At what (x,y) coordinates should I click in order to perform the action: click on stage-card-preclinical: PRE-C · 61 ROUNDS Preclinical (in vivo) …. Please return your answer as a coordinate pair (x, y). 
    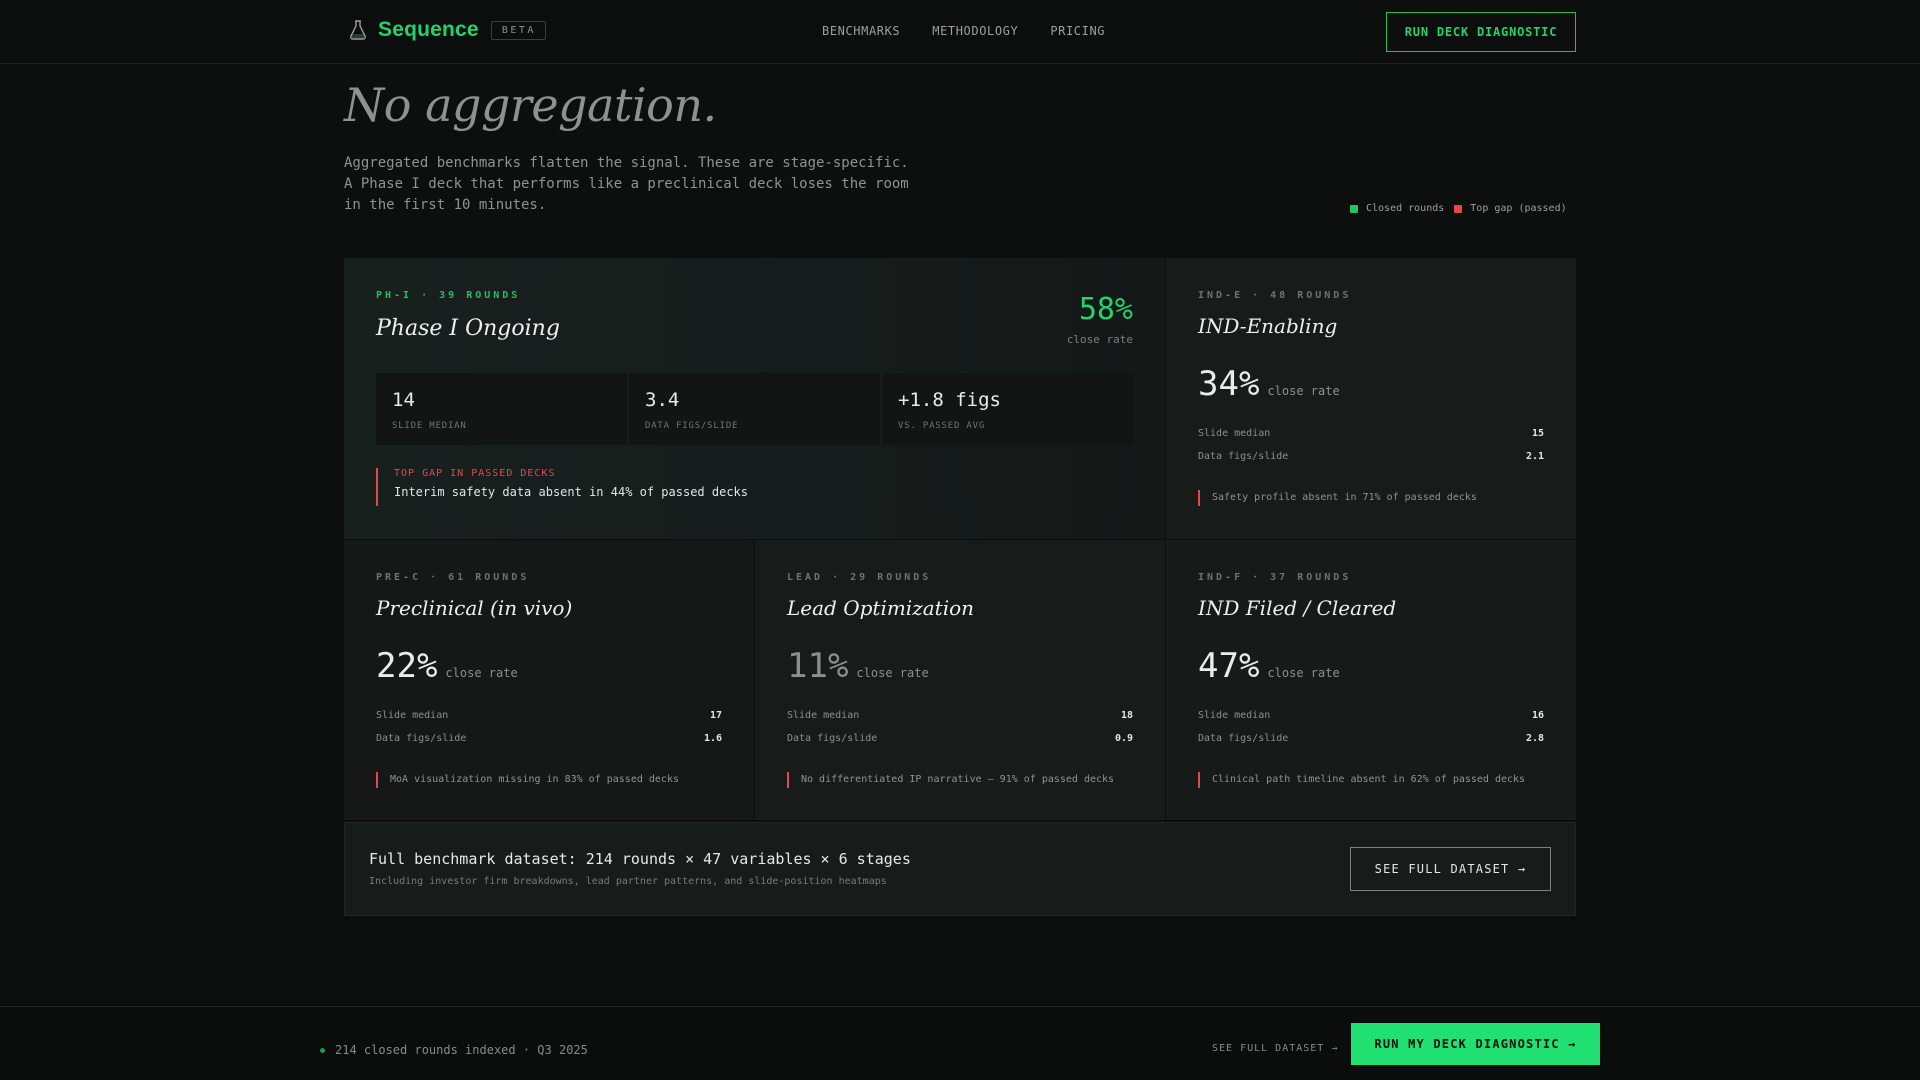
    Looking at the image, I should click on (549, 680).